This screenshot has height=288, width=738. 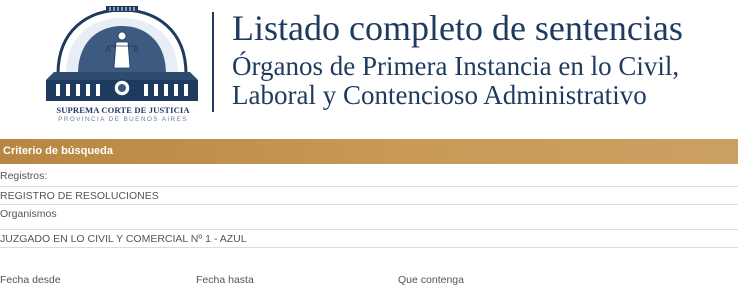 I want to click on organismos-label: Organismos, so click(x=28, y=214).